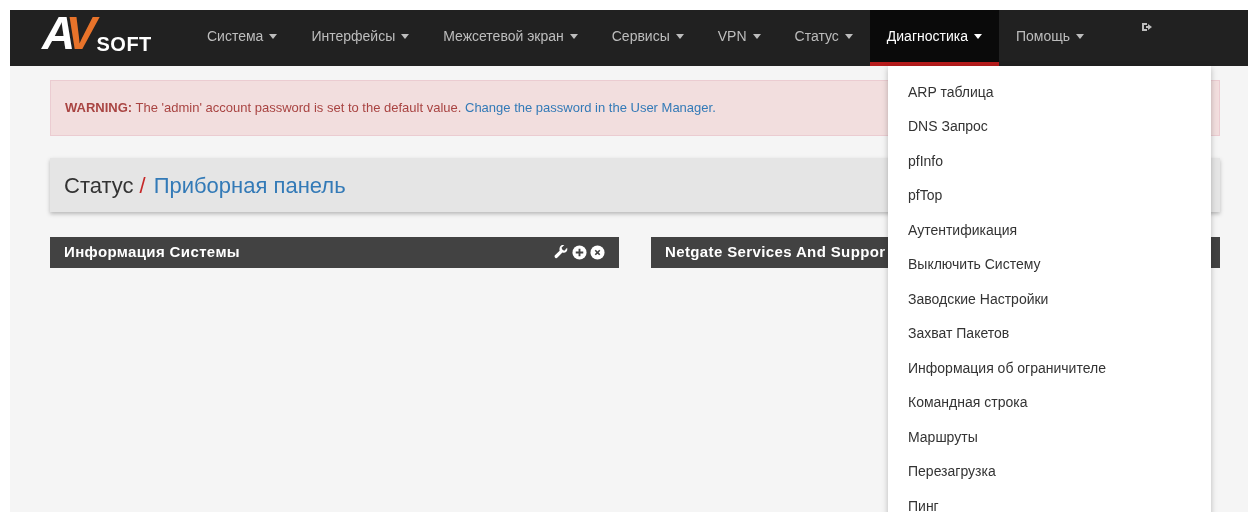 Image resolution: width=1248 pixels, height=512 pixels. Describe the element at coordinates (124, 44) in the screenshot. I see `logo-text: SOFT` at that location.